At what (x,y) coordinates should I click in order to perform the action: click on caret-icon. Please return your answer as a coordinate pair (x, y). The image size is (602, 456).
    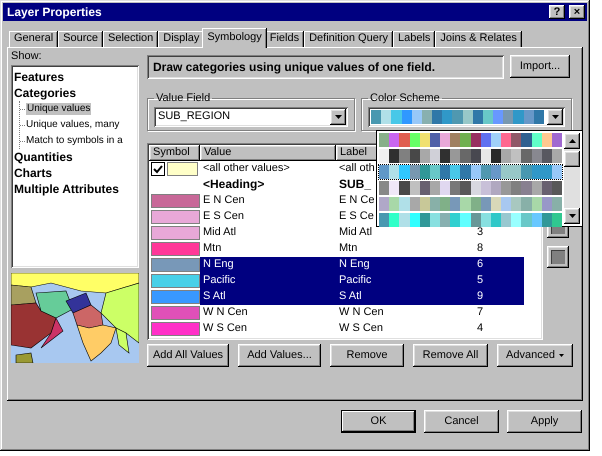
    Looking at the image, I should click on (561, 355).